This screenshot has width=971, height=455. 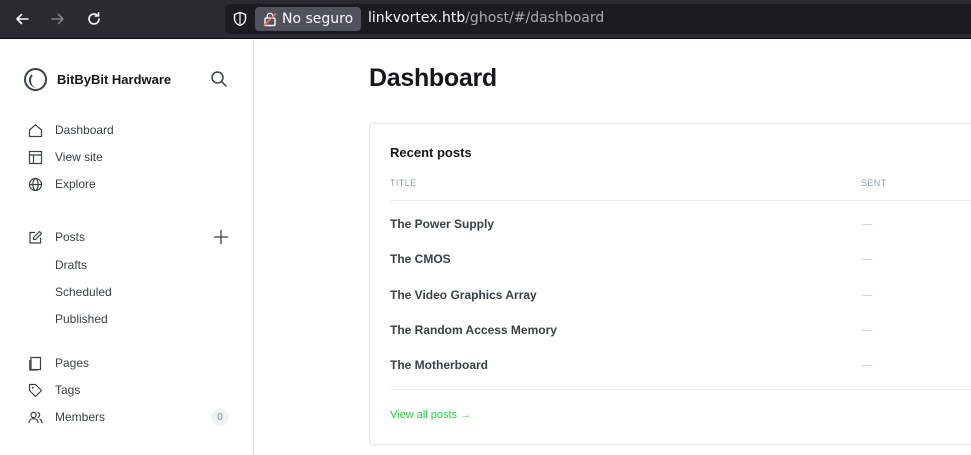 I want to click on edit-icon, so click(x=36, y=237).